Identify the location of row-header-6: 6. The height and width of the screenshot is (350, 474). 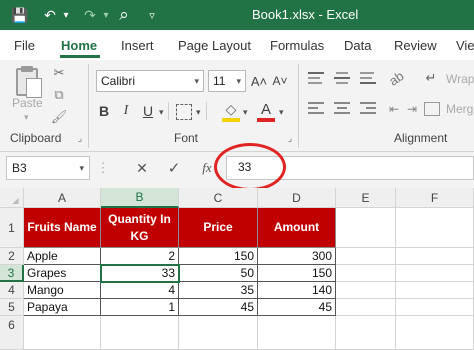
(12, 333).